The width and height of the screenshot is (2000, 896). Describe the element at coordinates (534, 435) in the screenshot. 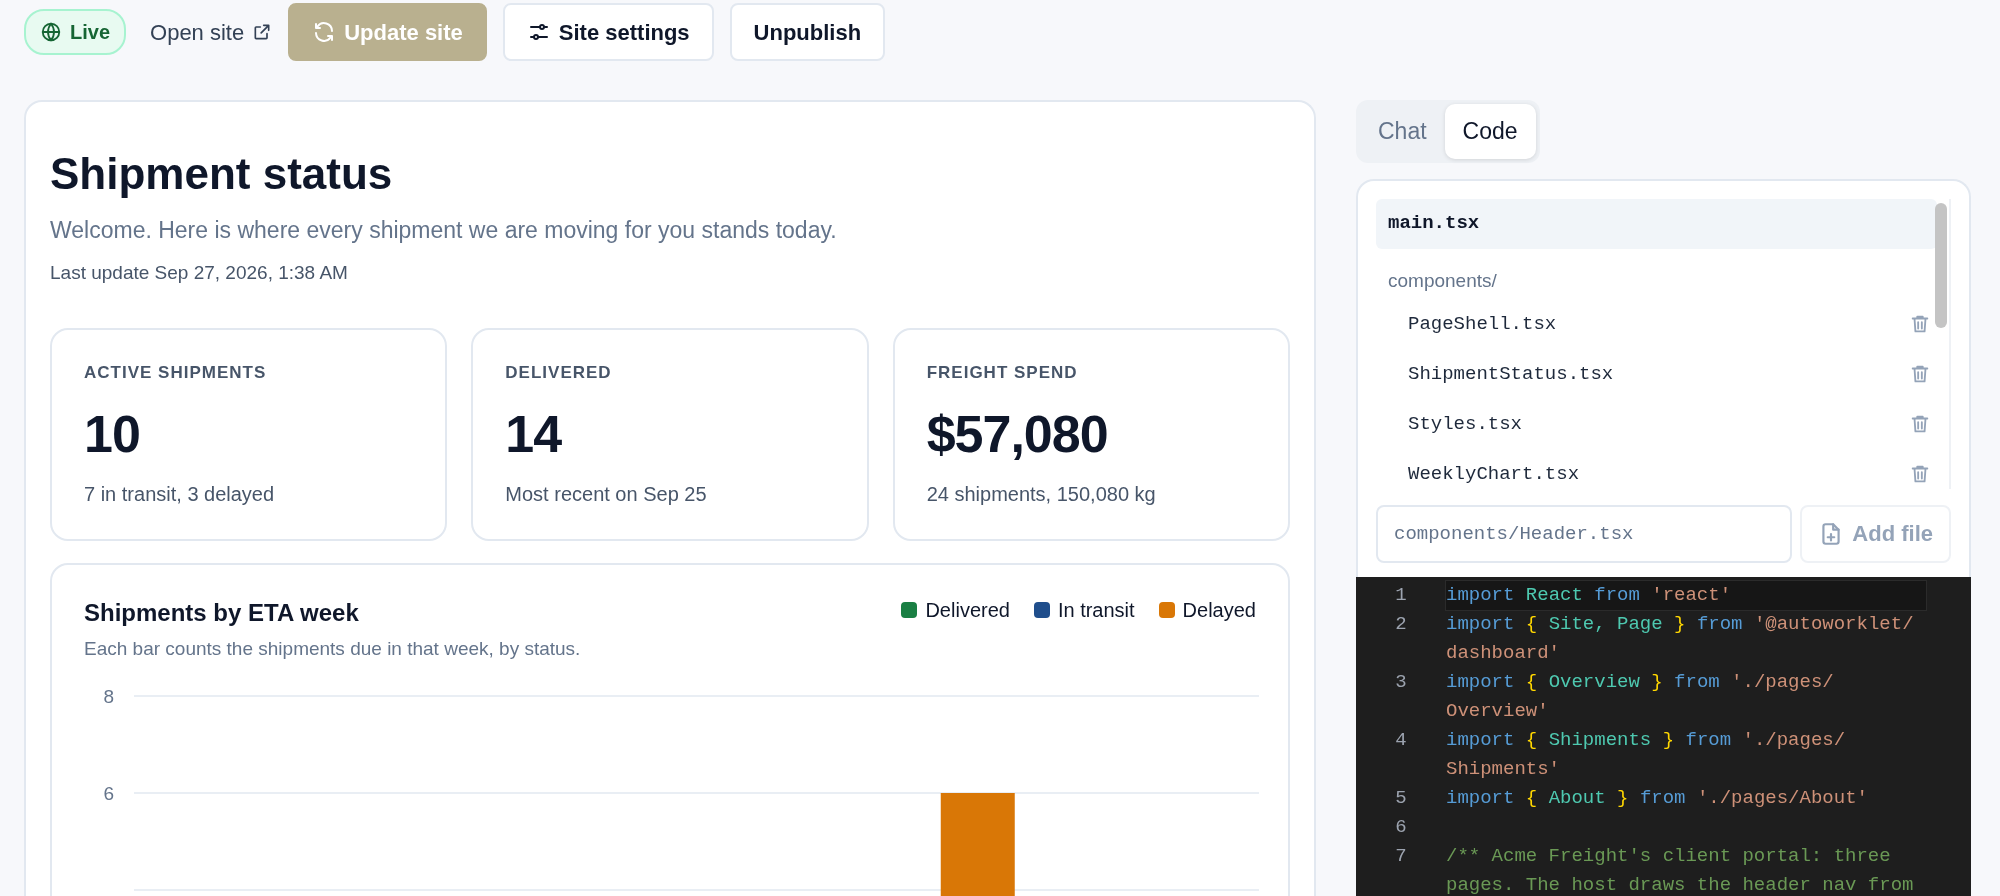

I see `stat-value: 14` at that location.